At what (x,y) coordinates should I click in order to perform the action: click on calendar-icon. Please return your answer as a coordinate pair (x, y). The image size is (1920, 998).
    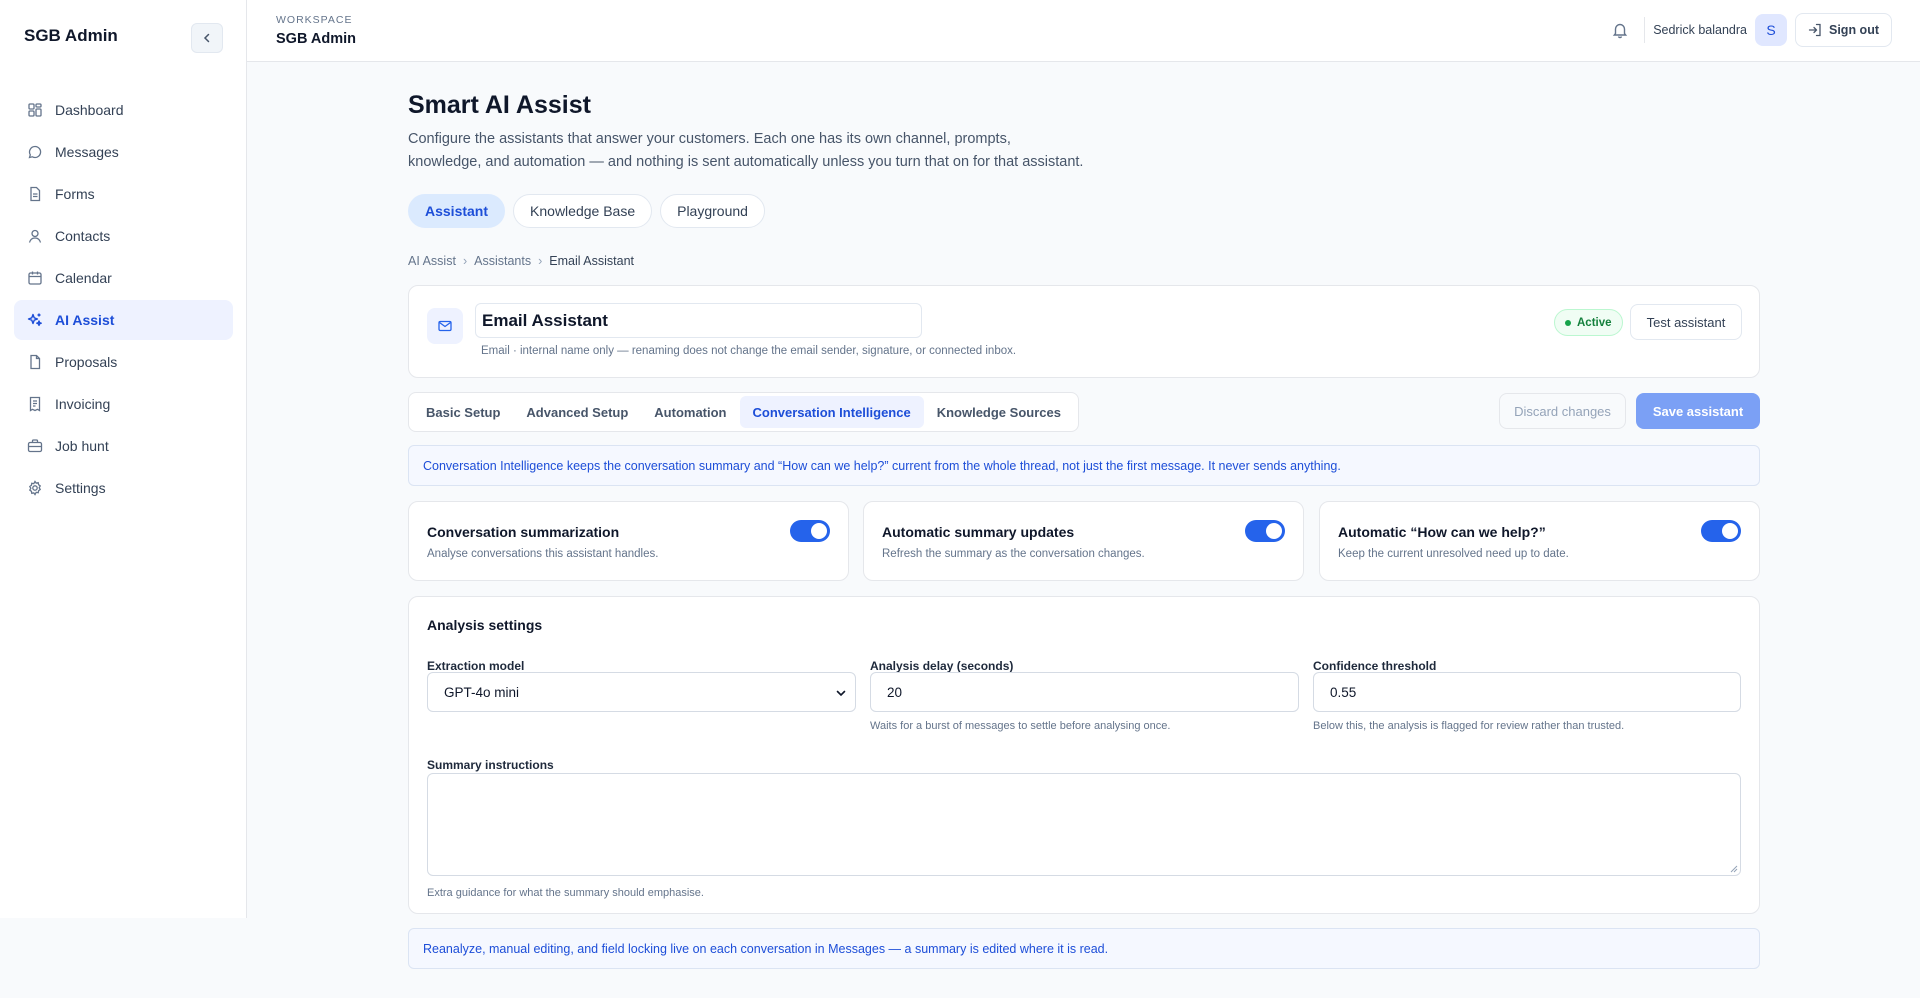
    Looking at the image, I should click on (35, 278).